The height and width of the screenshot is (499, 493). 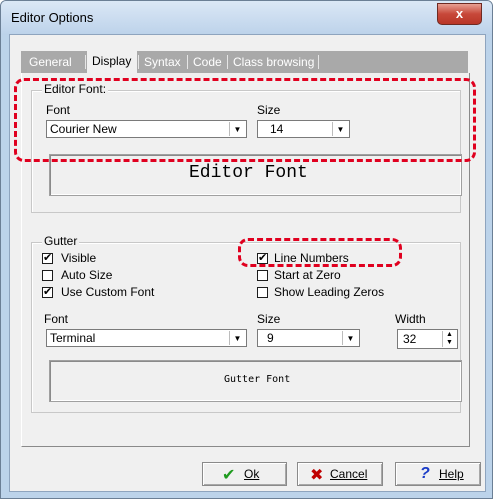 What do you see at coordinates (270, 338) in the screenshot?
I see `gutter-size-value: 9` at bounding box center [270, 338].